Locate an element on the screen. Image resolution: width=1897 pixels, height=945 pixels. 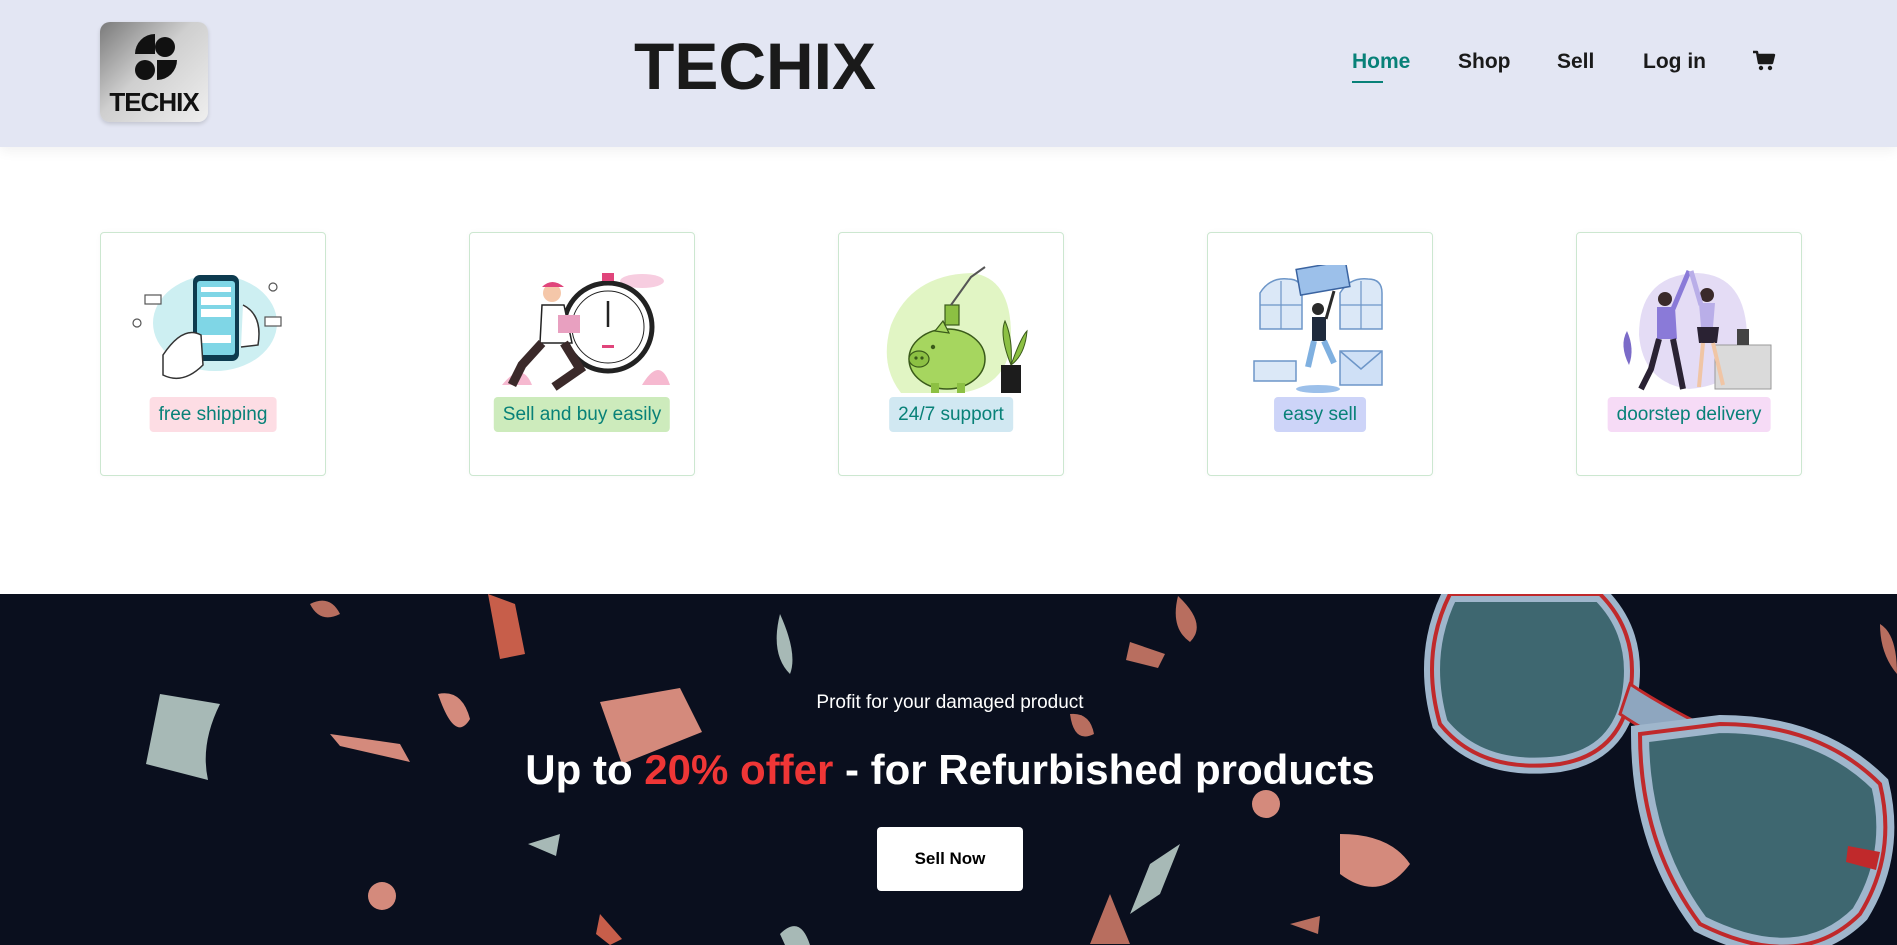
banner-title-suffix: - for Refurbished products is located at coordinates (1104, 769).